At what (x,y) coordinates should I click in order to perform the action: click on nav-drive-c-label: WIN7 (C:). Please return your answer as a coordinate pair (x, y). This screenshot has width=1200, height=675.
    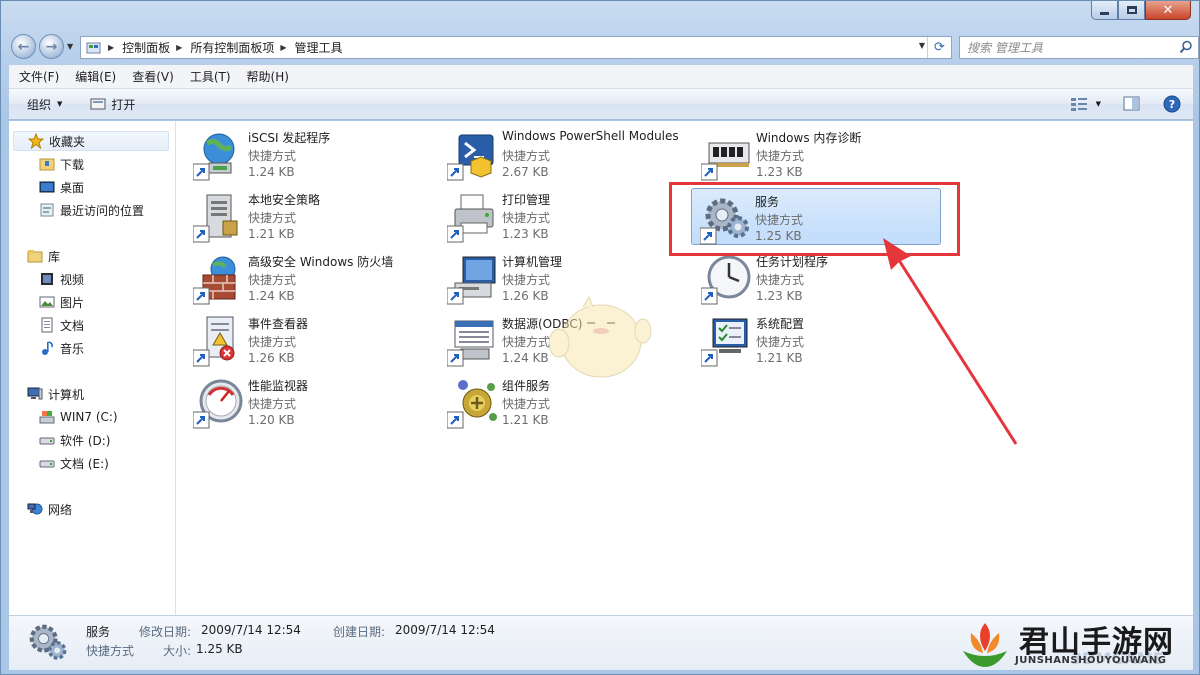
    Looking at the image, I should click on (89, 417).